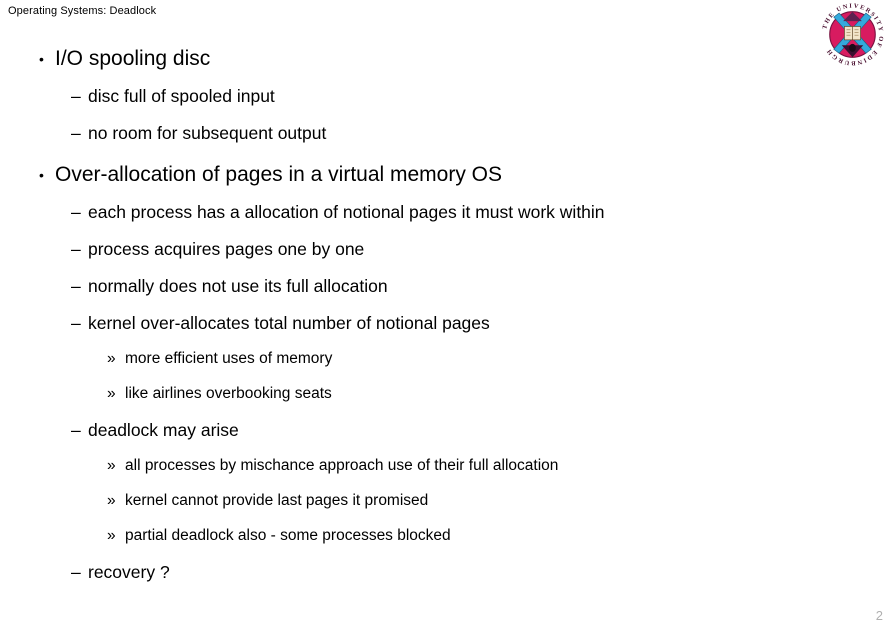 The width and height of the screenshot is (891, 630). I want to click on bullet-line-level-2: – disc full of spooled input, so click(445, 100).